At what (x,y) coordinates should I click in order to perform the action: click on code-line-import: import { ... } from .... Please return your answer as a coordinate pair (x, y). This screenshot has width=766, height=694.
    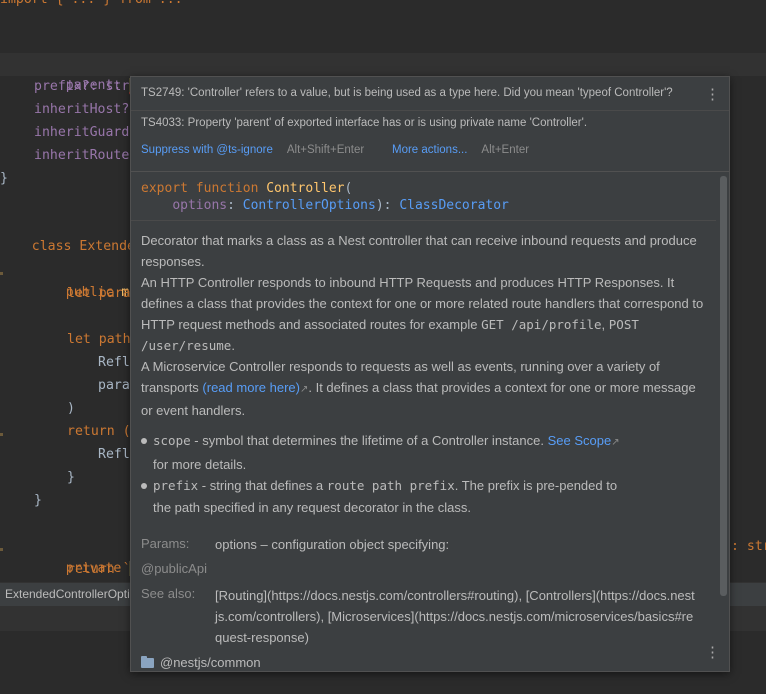
    Looking at the image, I should click on (91, 5).